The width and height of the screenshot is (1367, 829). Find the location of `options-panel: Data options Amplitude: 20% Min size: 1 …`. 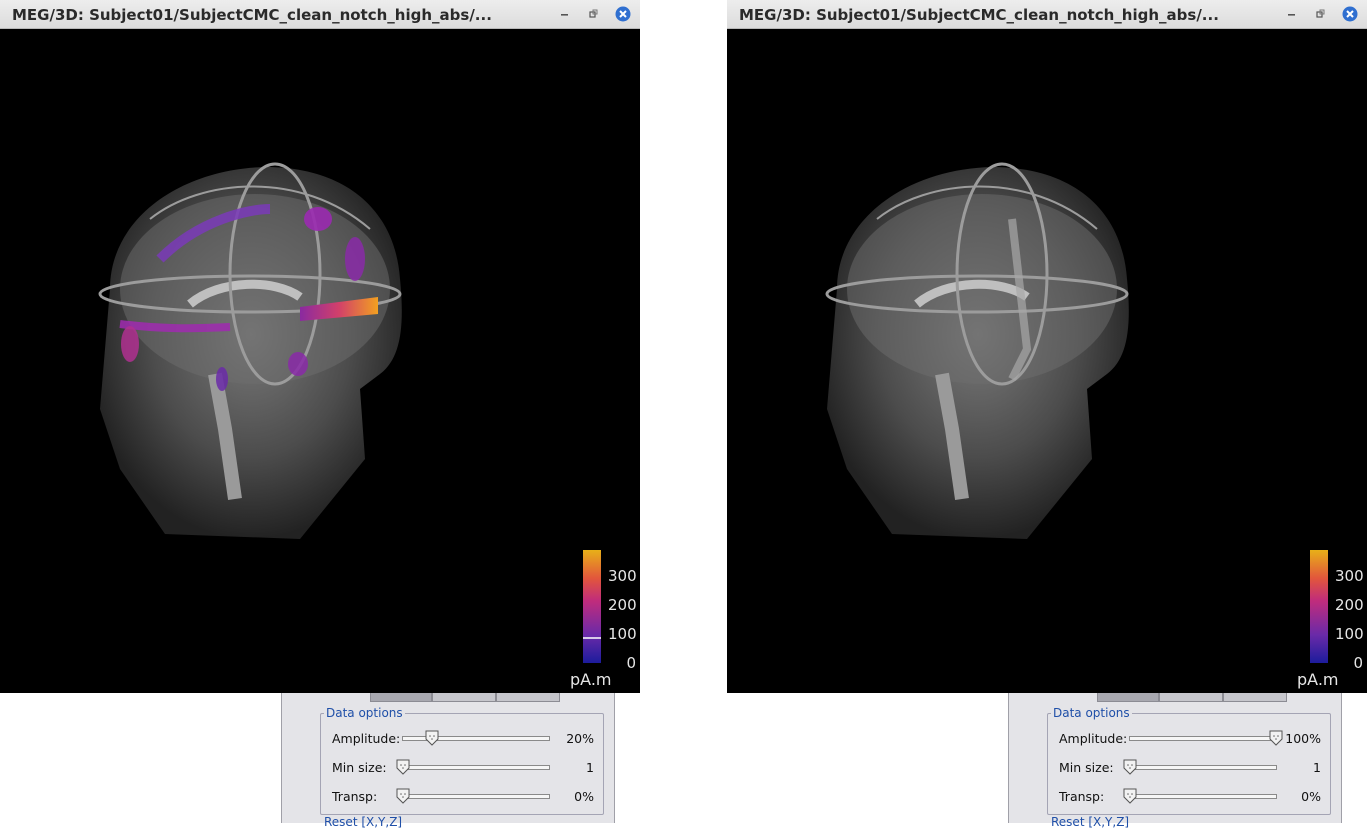

options-panel: Data options Amplitude: 20% Min size: 1 … is located at coordinates (448, 761).